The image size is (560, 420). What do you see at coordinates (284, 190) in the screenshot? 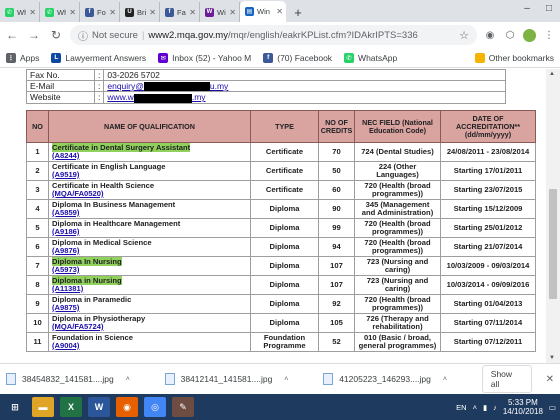
I see `qualification-type: Certificate` at bounding box center [284, 190].